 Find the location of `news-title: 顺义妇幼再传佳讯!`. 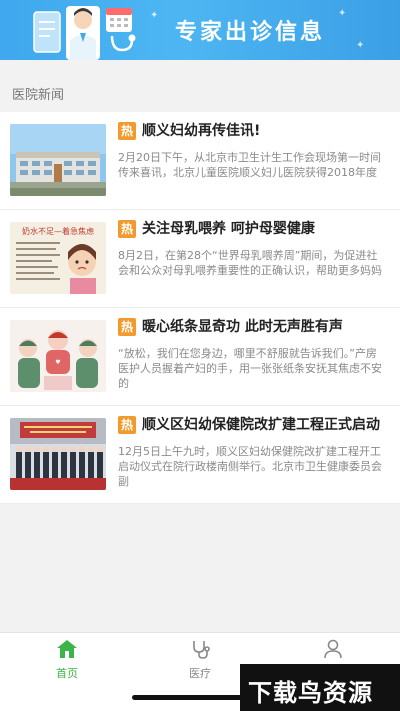

news-title: 顺义妇幼再传佳讯! is located at coordinates (201, 131).